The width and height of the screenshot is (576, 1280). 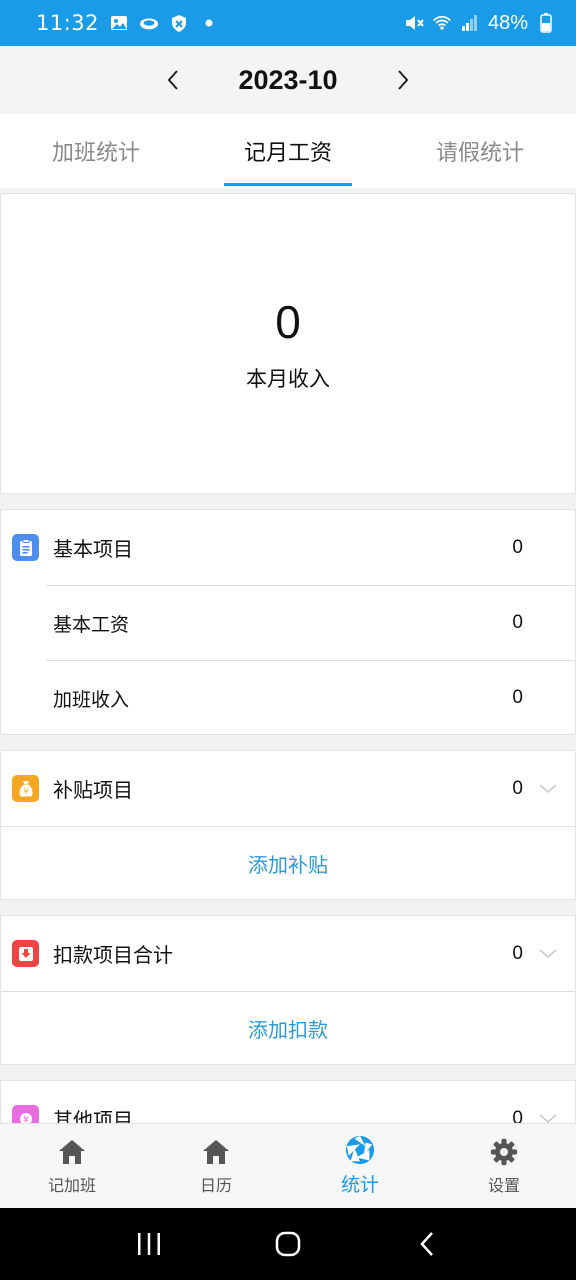 I want to click on add-deduction-button: 添加扣款, so click(x=288, y=1028).